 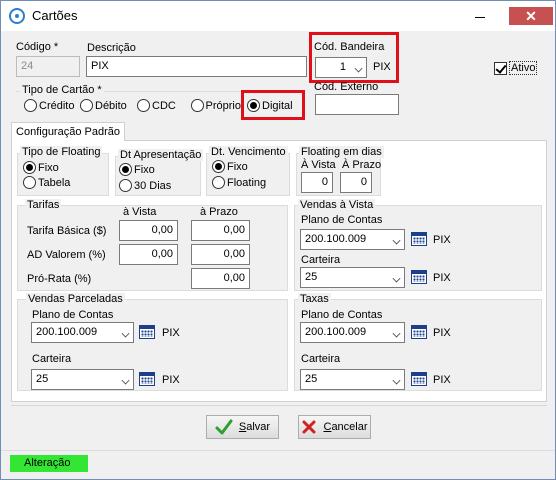 I want to click on vendas-parceladas-plano-text: PIX, so click(x=171, y=333).